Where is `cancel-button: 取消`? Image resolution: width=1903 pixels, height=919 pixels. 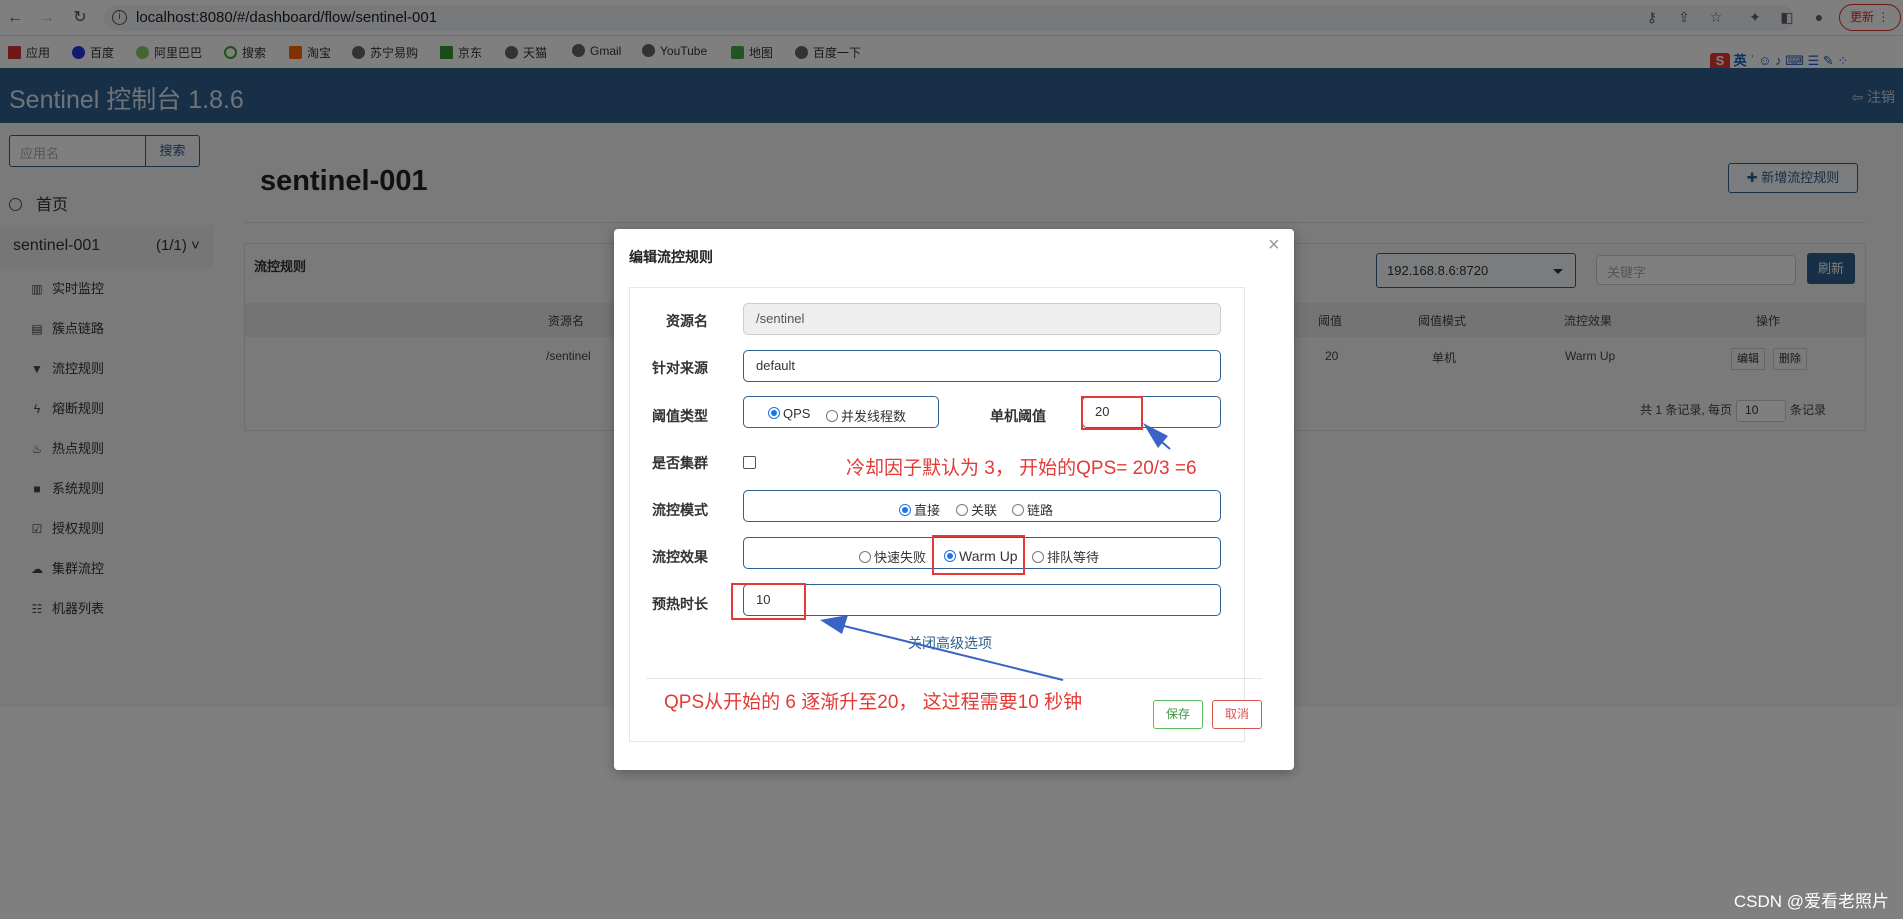 cancel-button: 取消 is located at coordinates (1237, 714).